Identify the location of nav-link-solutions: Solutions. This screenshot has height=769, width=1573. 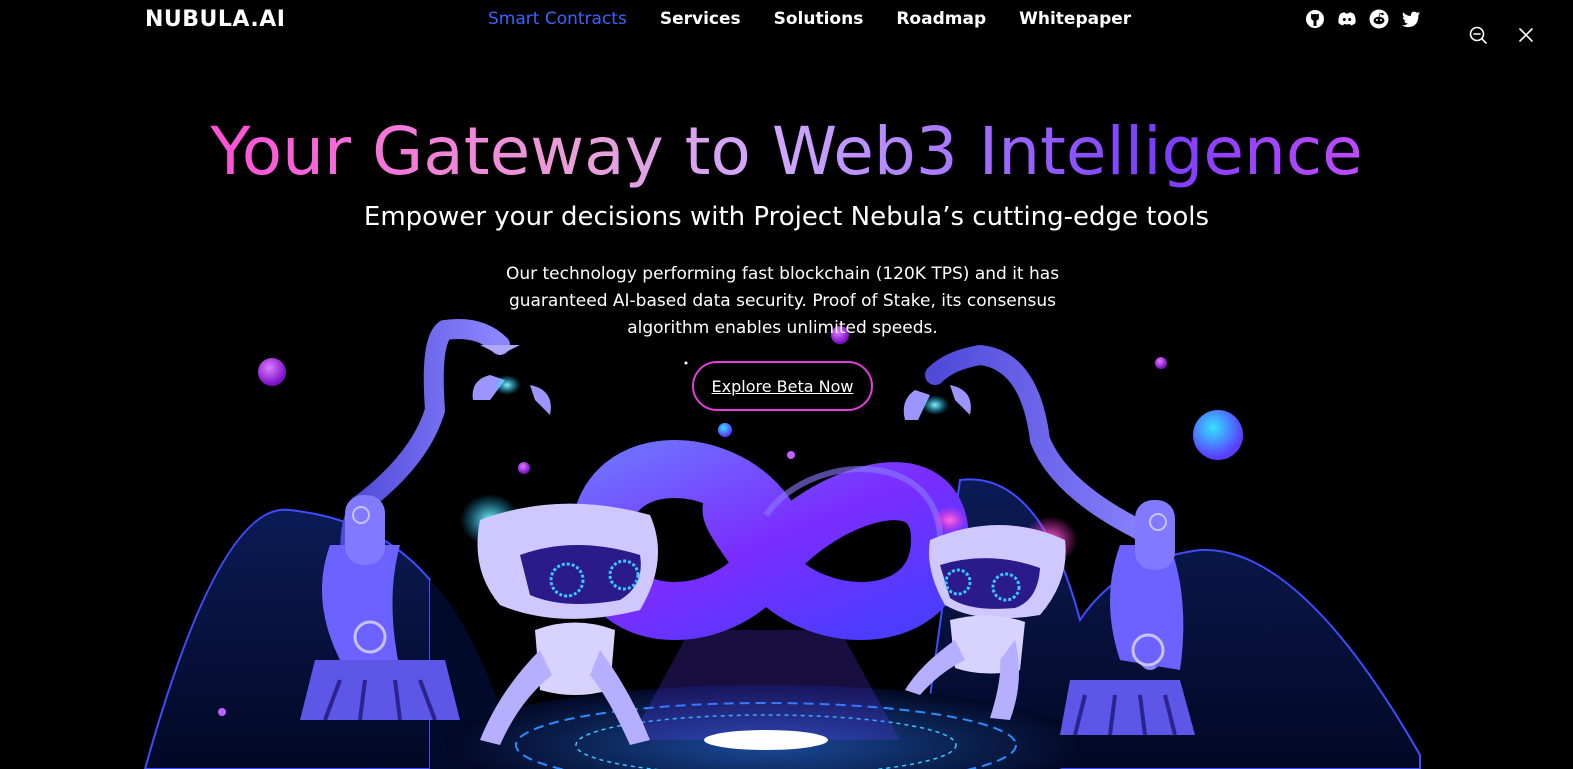
(819, 19).